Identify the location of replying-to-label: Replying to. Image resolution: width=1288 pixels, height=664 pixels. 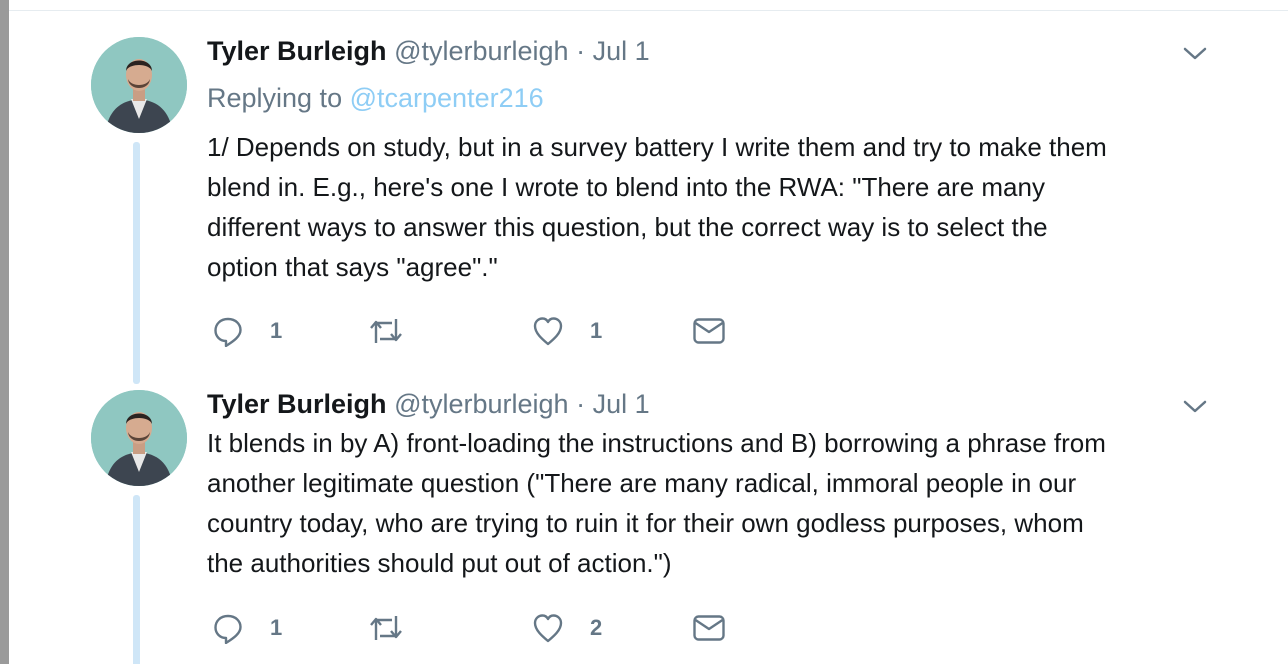
(275, 98).